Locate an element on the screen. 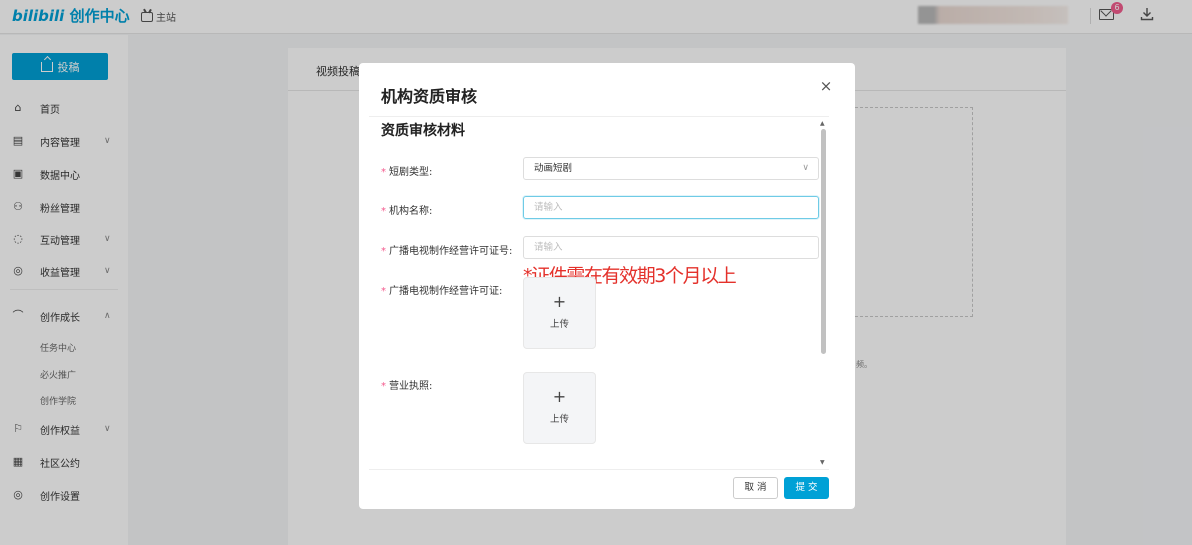 The height and width of the screenshot is (545, 1192). license-upload-label: * 广播电视制作经营许可证: is located at coordinates (442, 291).